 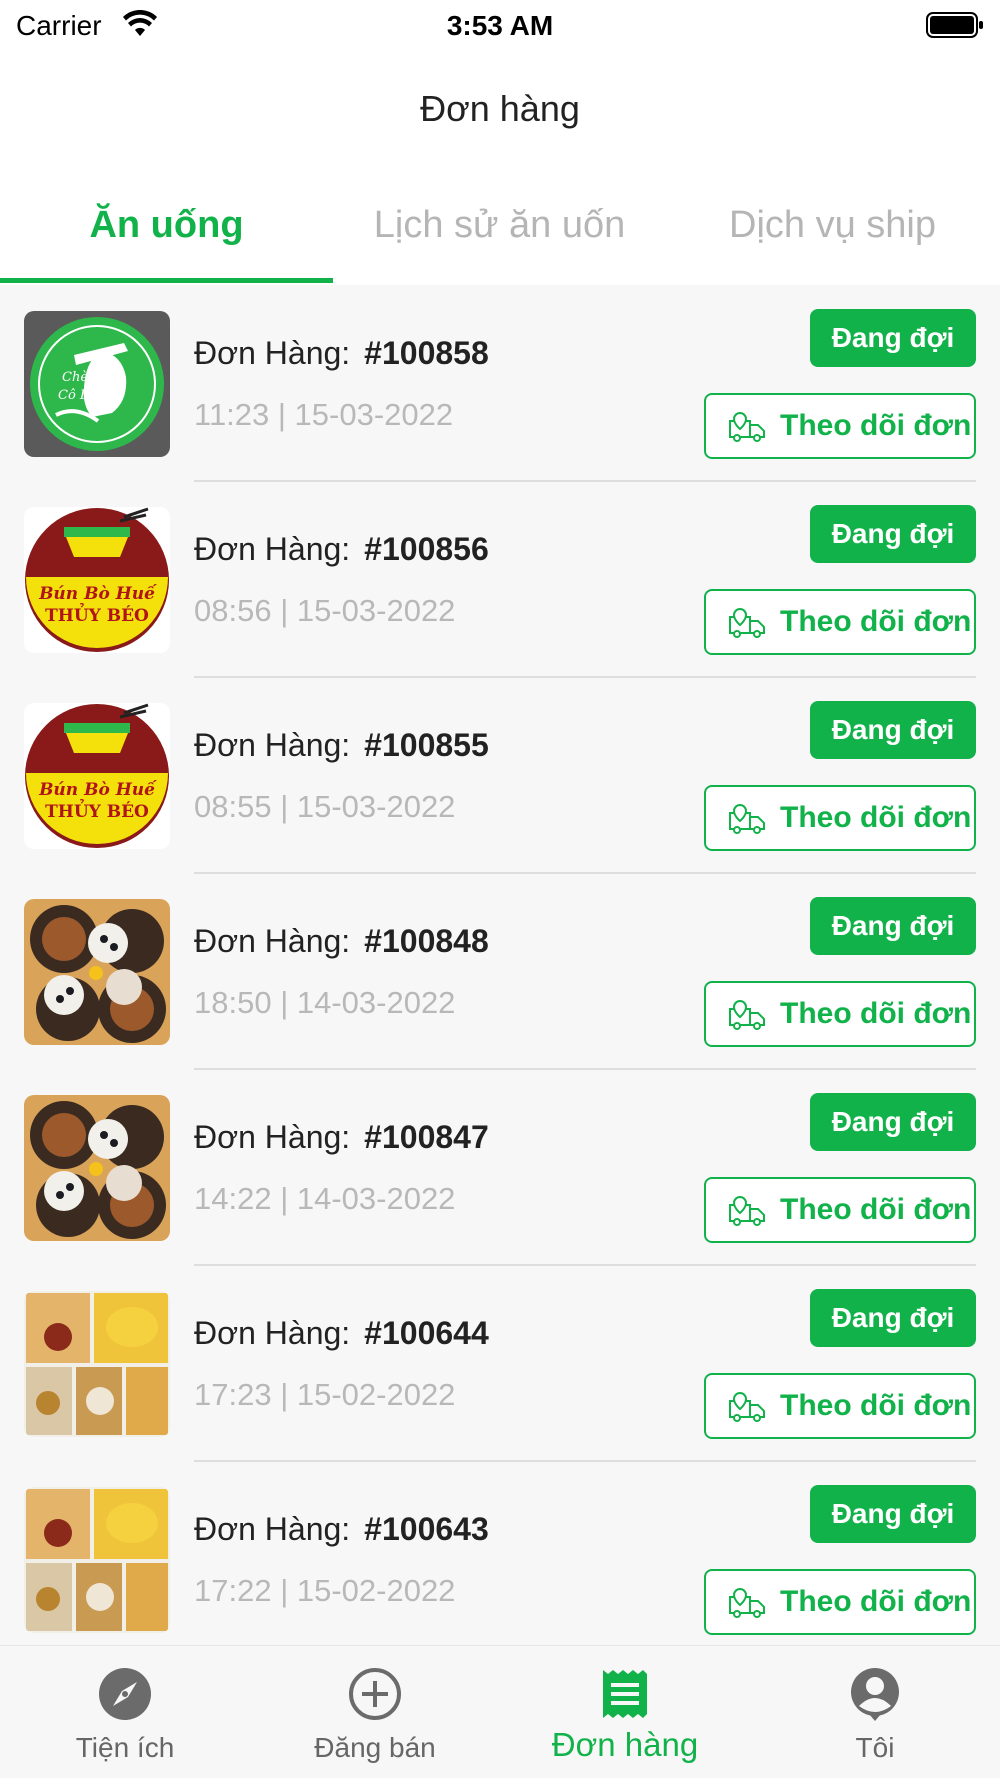 I want to click on order-number-line: Đơn Hàng: #100643, so click(x=341, y=1529).